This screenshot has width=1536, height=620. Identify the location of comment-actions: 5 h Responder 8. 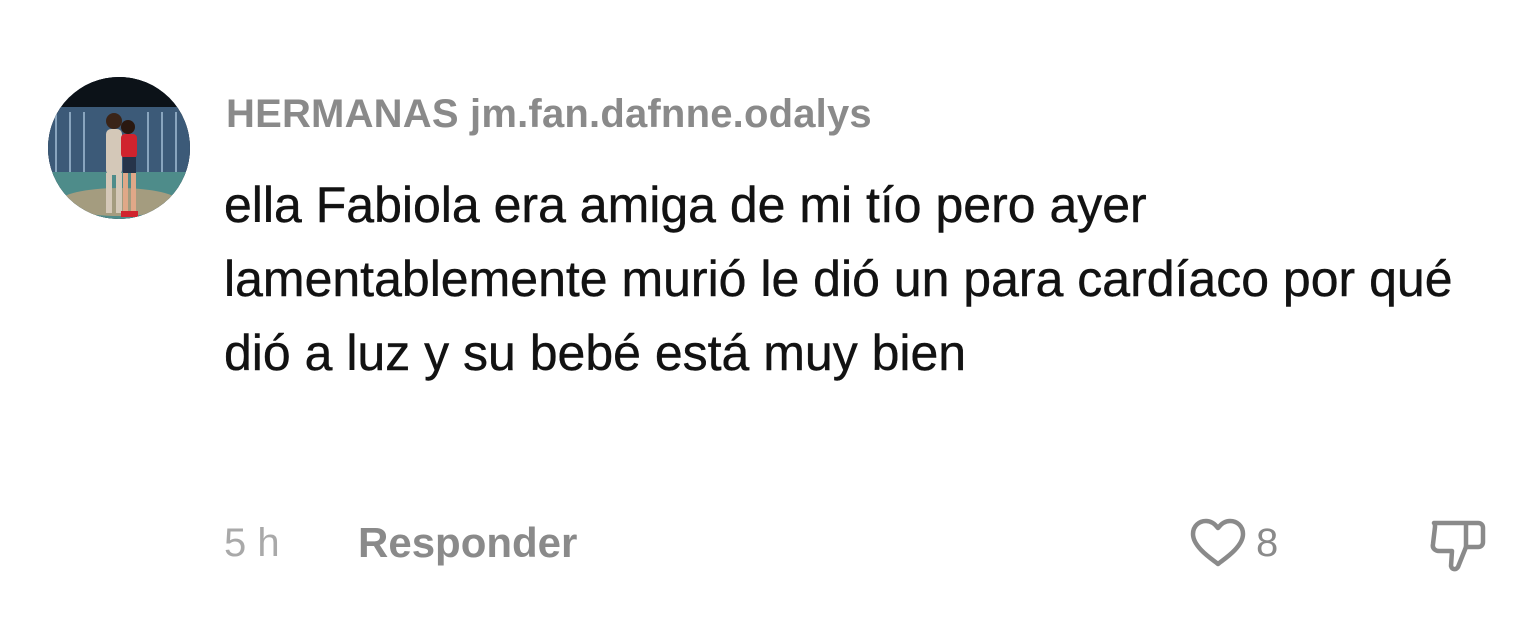
(869, 543).